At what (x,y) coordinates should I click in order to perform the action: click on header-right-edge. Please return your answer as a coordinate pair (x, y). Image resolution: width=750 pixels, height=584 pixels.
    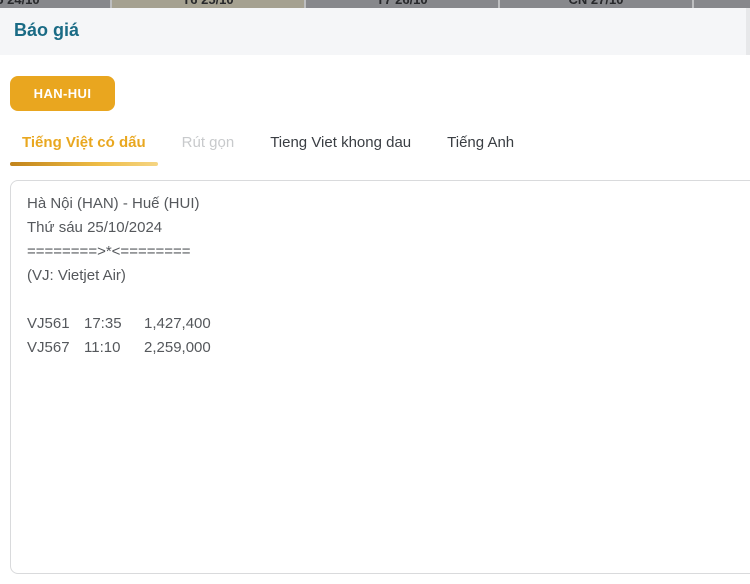
    Looking at the image, I should click on (748, 31).